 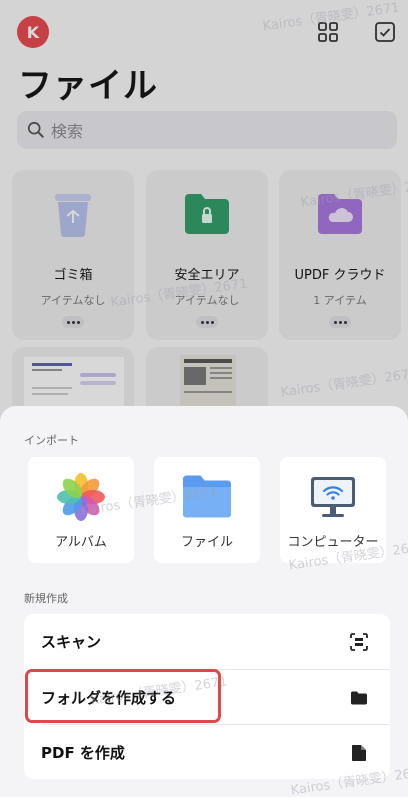 What do you see at coordinates (207, 641) in the screenshot?
I see `scan-row: スキャン` at bounding box center [207, 641].